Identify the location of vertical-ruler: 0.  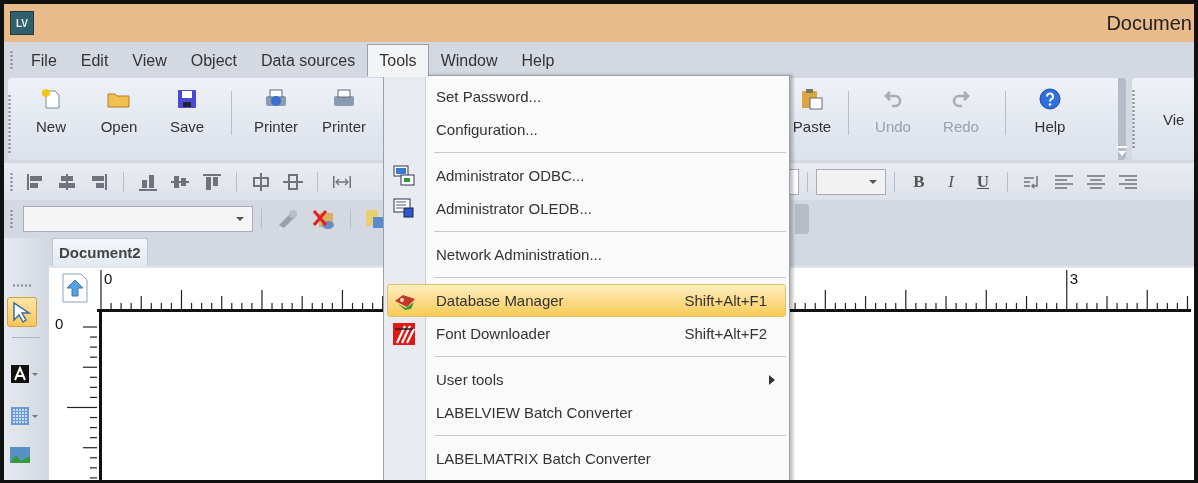
(74, 395).